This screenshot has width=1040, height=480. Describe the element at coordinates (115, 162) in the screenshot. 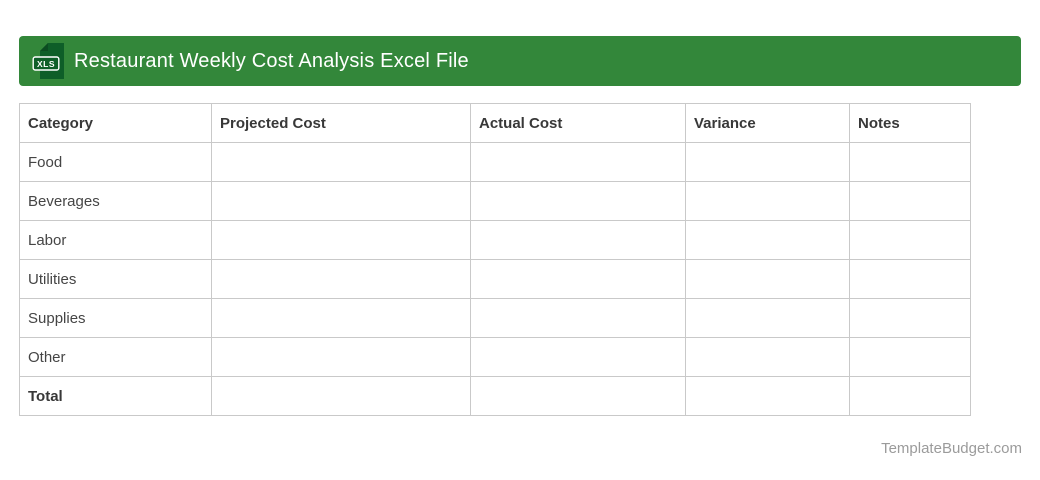

I see `row-label-food: Food` at that location.